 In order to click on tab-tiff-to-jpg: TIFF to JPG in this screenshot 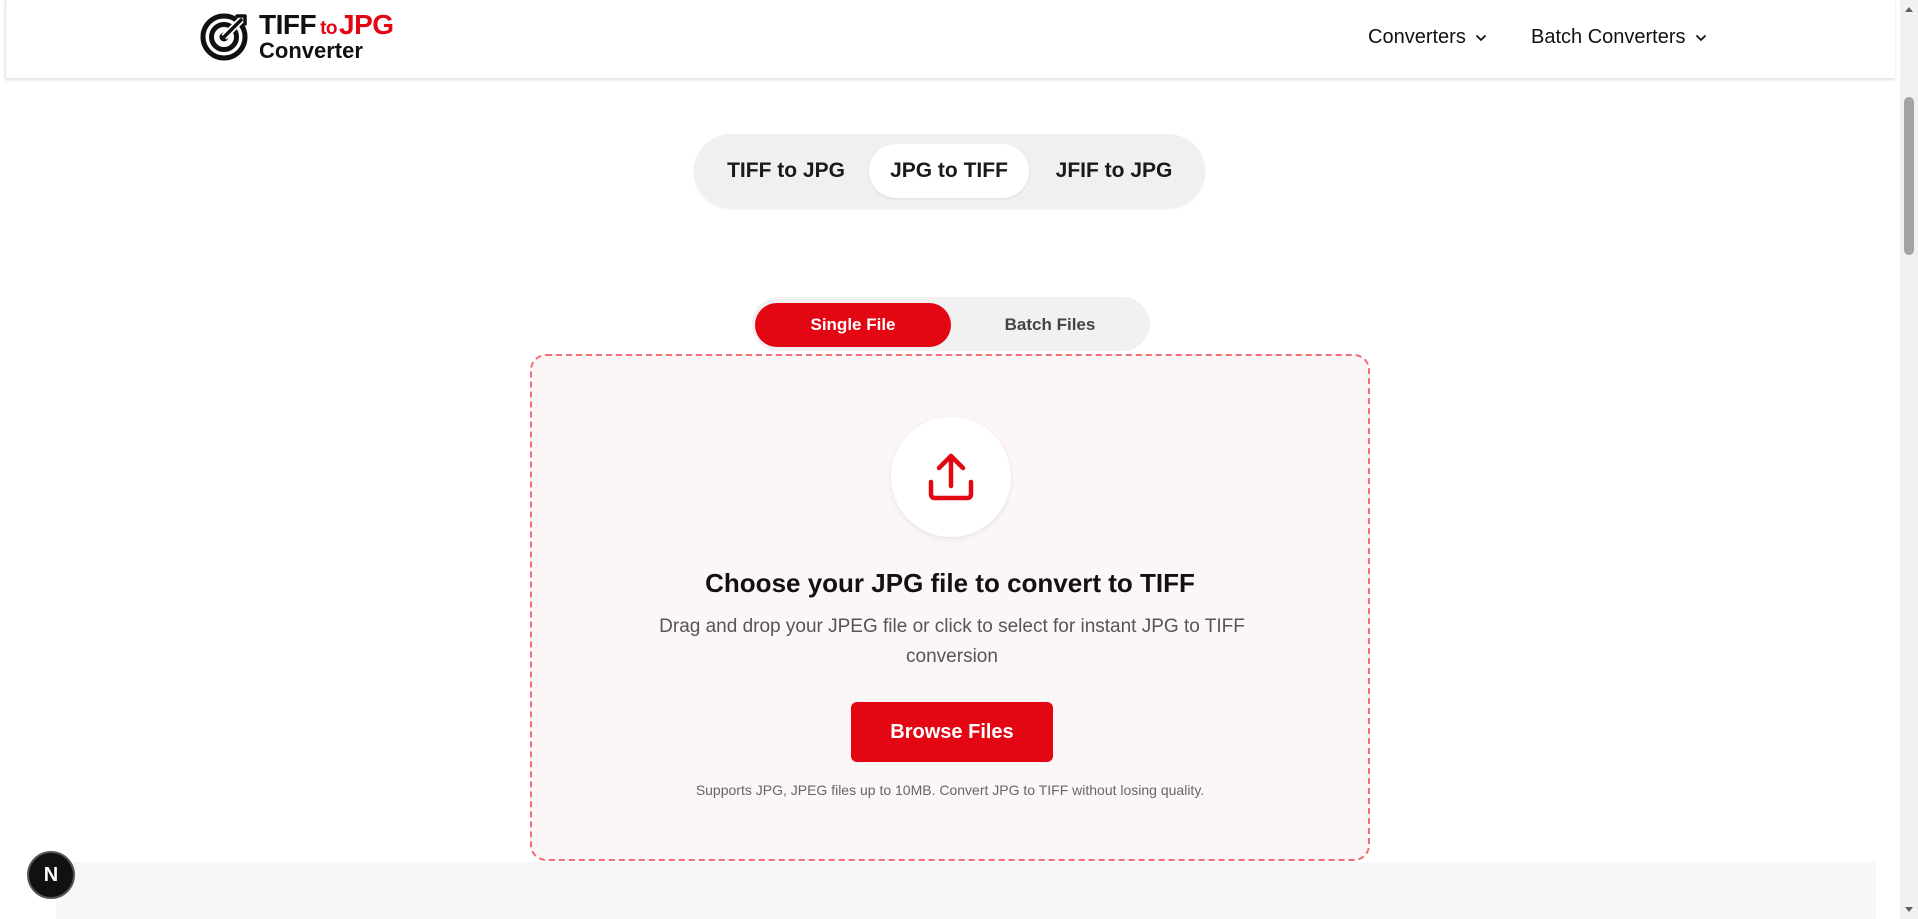, I will do `click(786, 171)`.